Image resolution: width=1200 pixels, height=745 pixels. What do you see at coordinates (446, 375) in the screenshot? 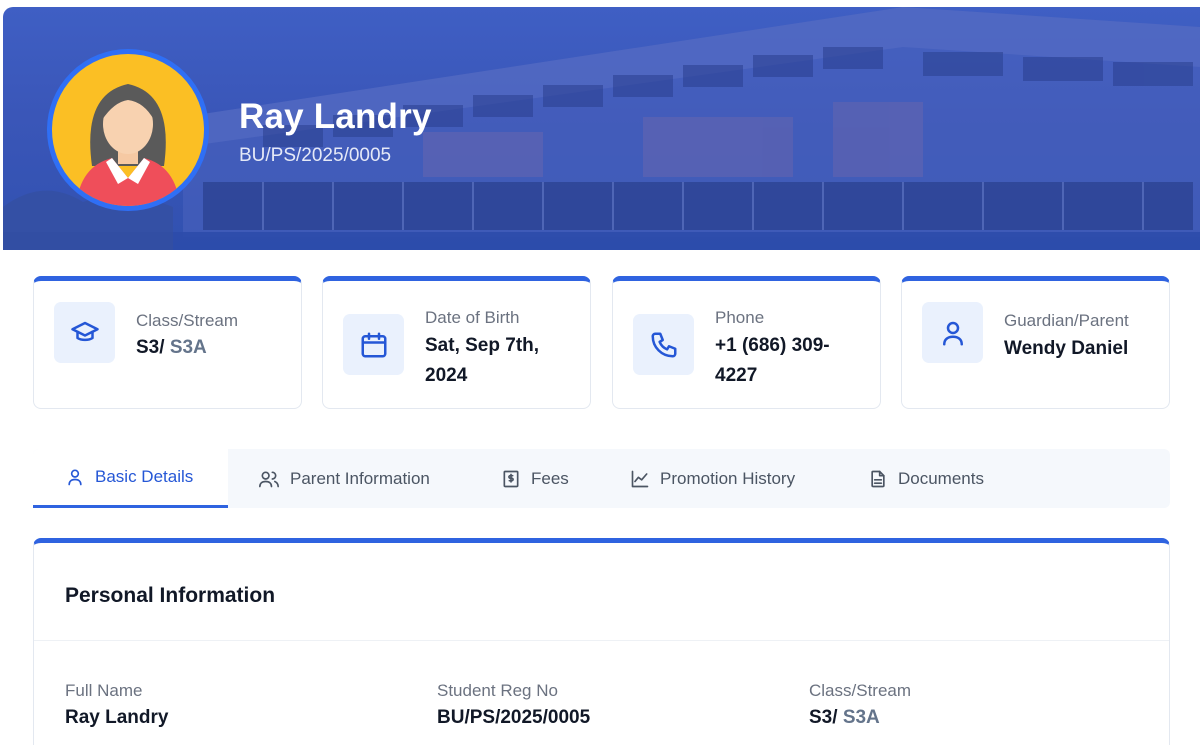
I see `dob-line-2: 2024` at bounding box center [446, 375].